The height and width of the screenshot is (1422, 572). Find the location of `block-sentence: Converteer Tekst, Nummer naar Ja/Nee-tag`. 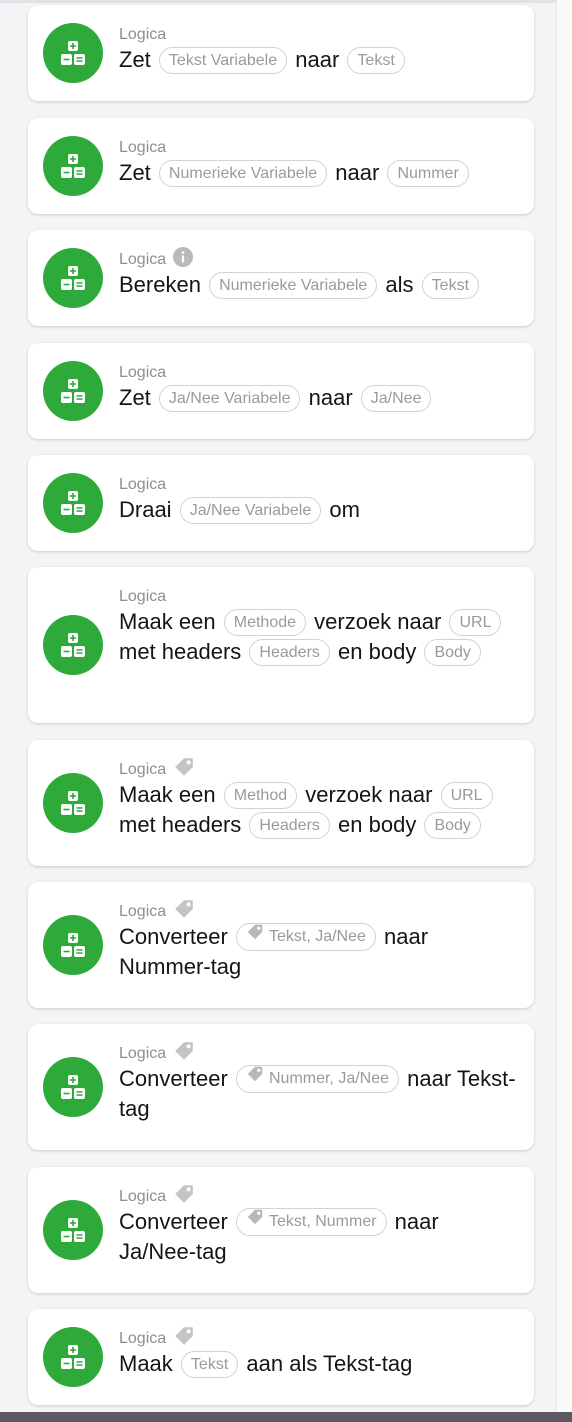

block-sentence: Converteer Tekst, Nummer naar Ja/Nee-tag is located at coordinates (319, 1237).